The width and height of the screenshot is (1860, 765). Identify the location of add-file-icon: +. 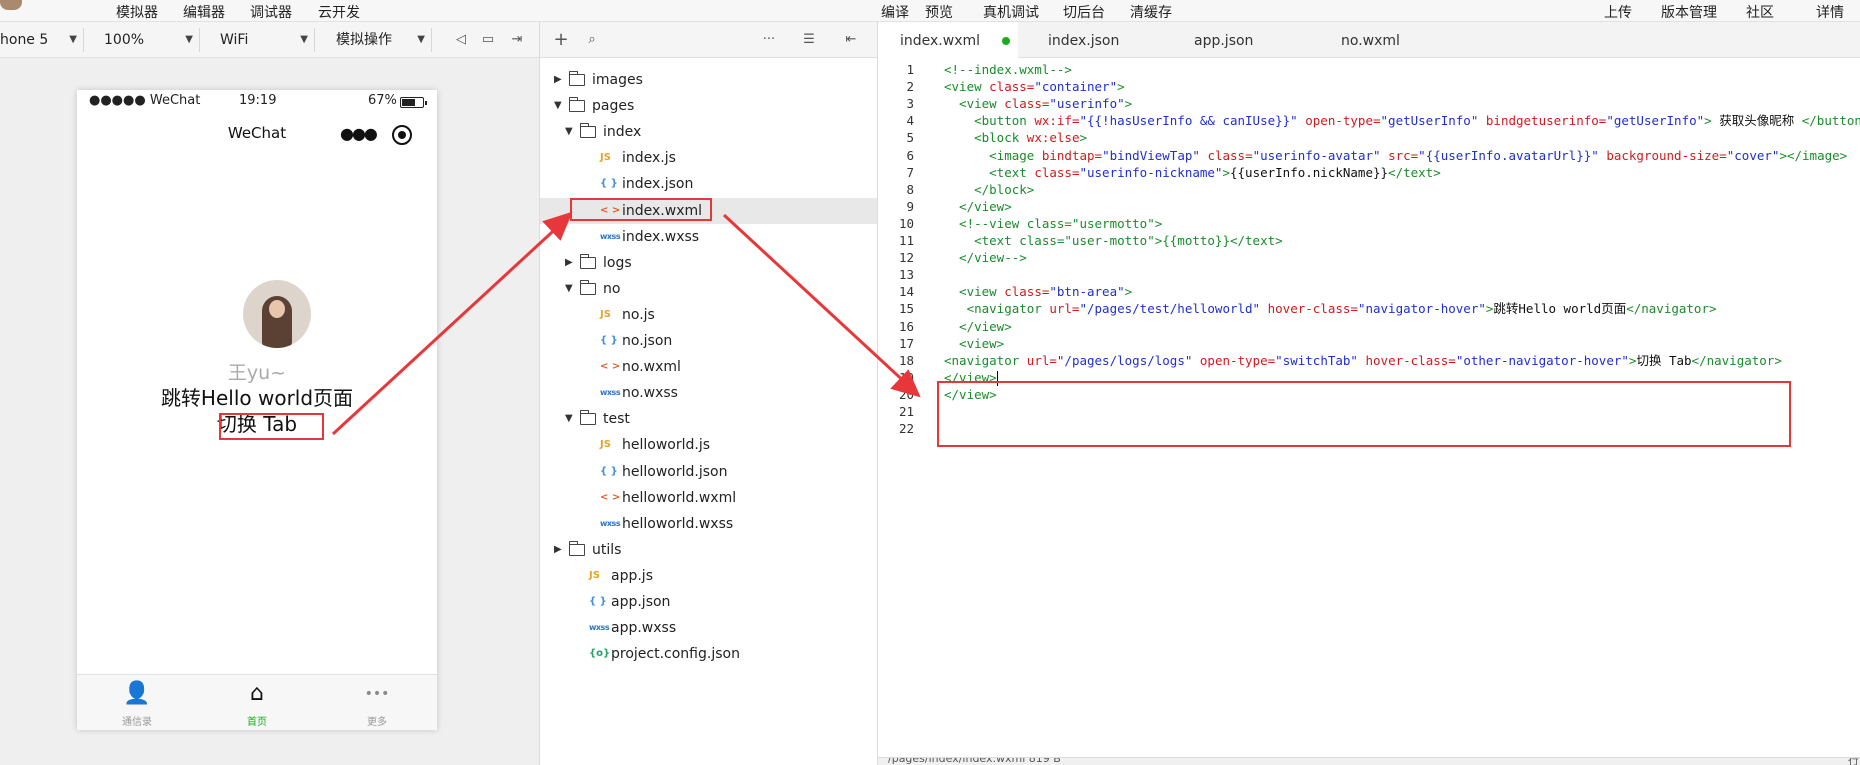
(561, 40).